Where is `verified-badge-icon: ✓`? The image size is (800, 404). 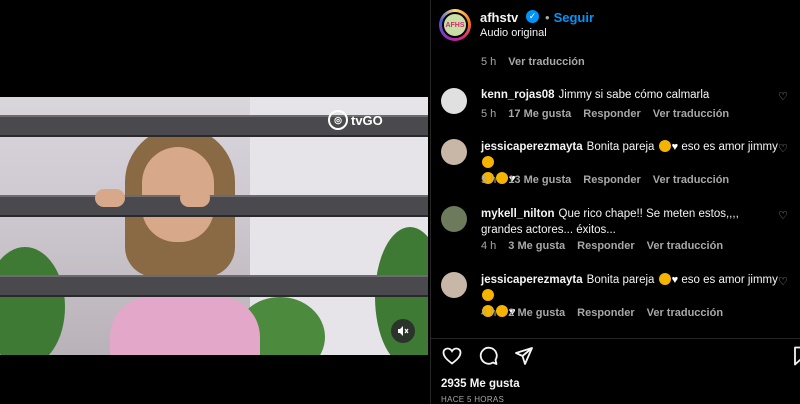
verified-badge-icon: ✓ is located at coordinates (532, 16).